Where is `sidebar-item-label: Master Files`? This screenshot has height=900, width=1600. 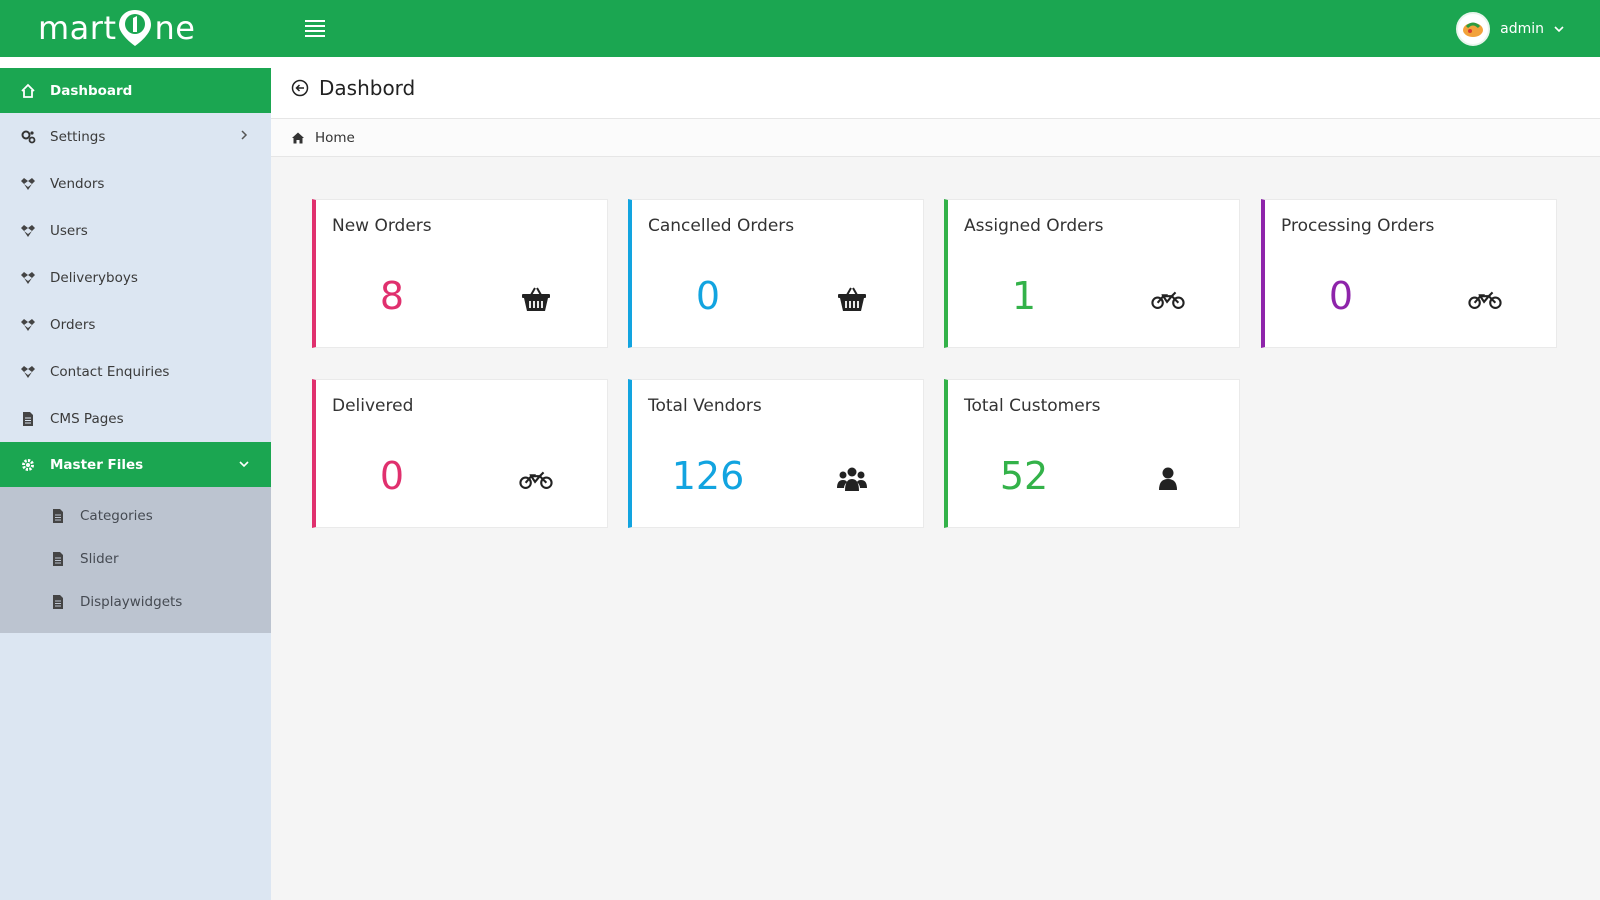
sidebar-item-label: Master Files is located at coordinates (97, 464).